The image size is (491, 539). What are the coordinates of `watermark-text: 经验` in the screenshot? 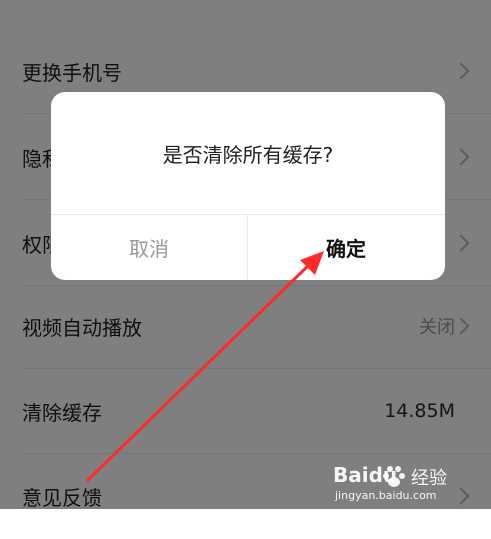 It's located at (429, 478).